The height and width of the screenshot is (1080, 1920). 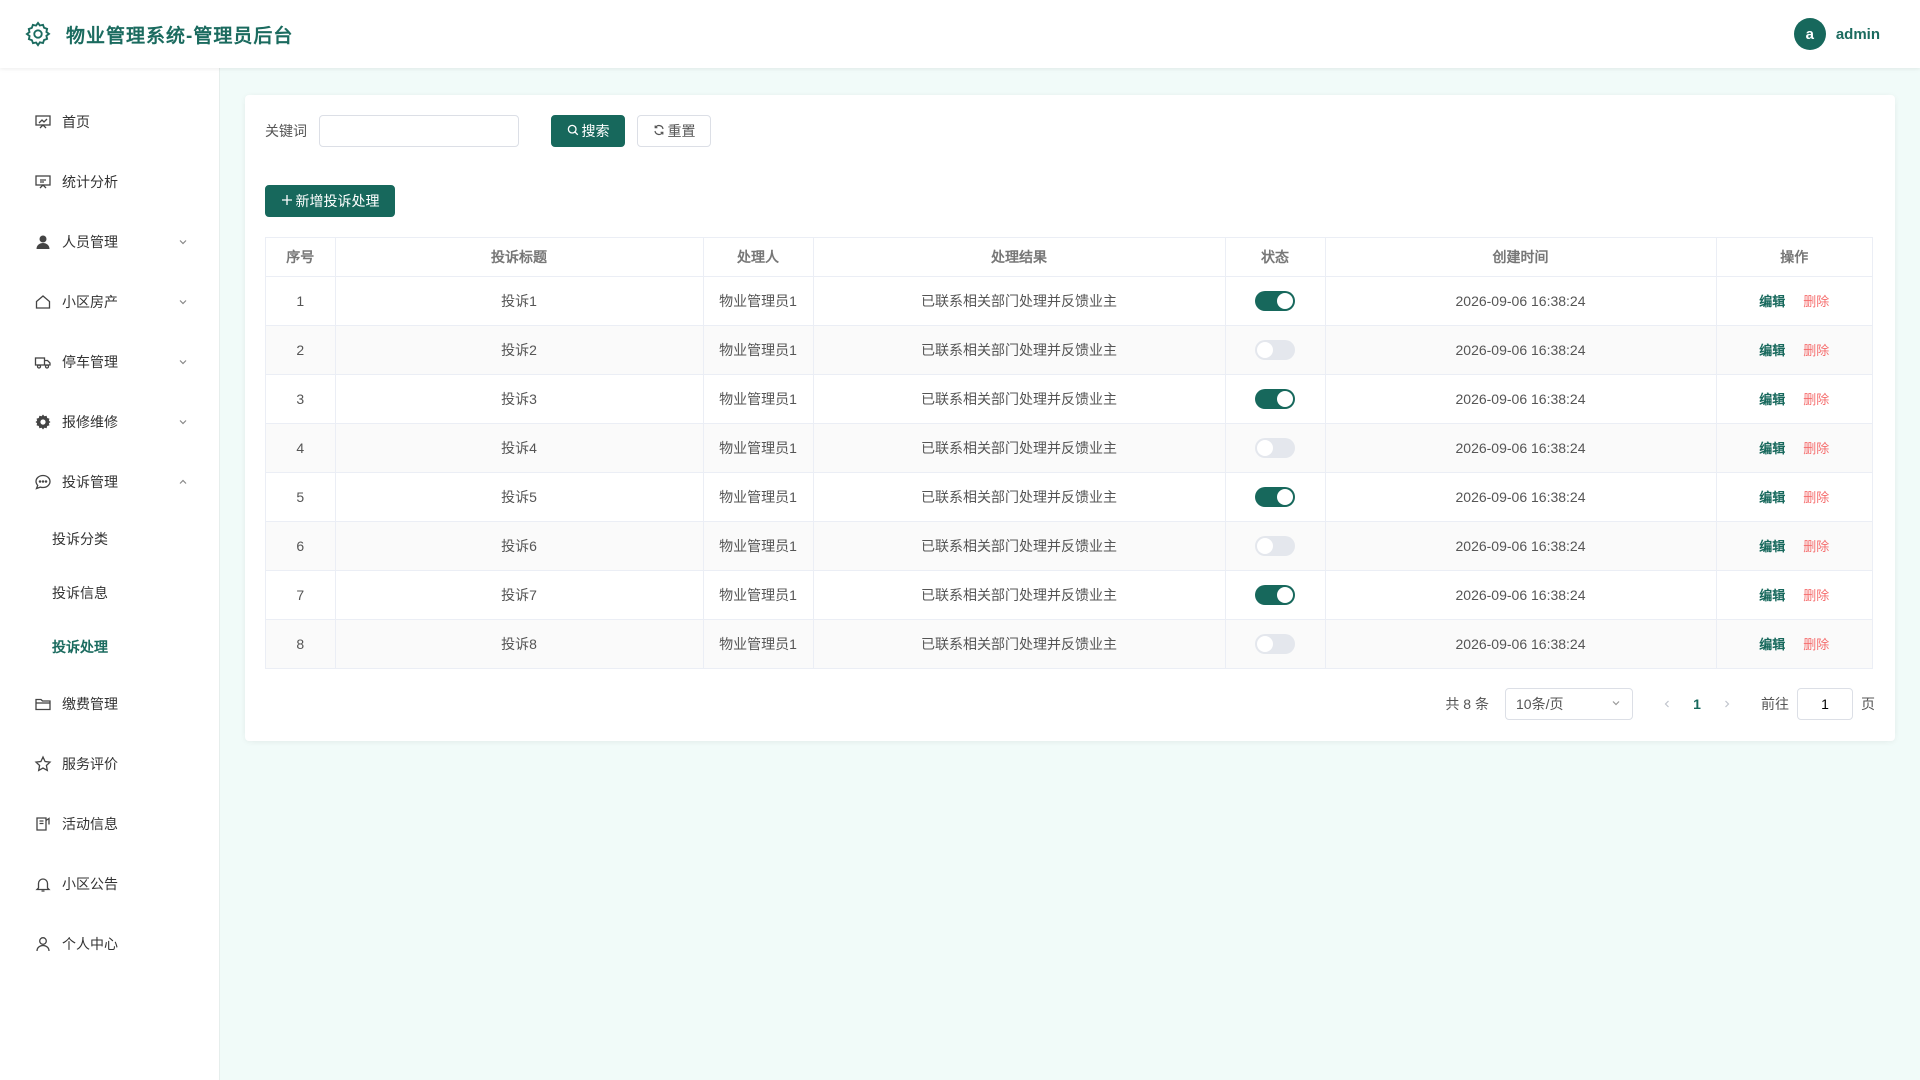 What do you see at coordinates (183, 242) in the screenshot?
I see `chevron-down-icon` at bounding box center [183, 242].